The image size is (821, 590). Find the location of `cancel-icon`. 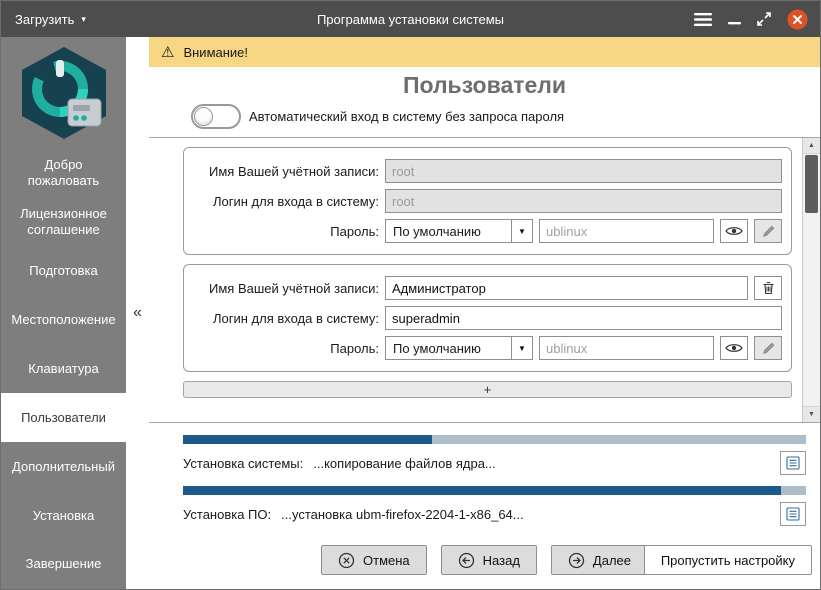

cancel-icon is located at coordinates (346, 560).